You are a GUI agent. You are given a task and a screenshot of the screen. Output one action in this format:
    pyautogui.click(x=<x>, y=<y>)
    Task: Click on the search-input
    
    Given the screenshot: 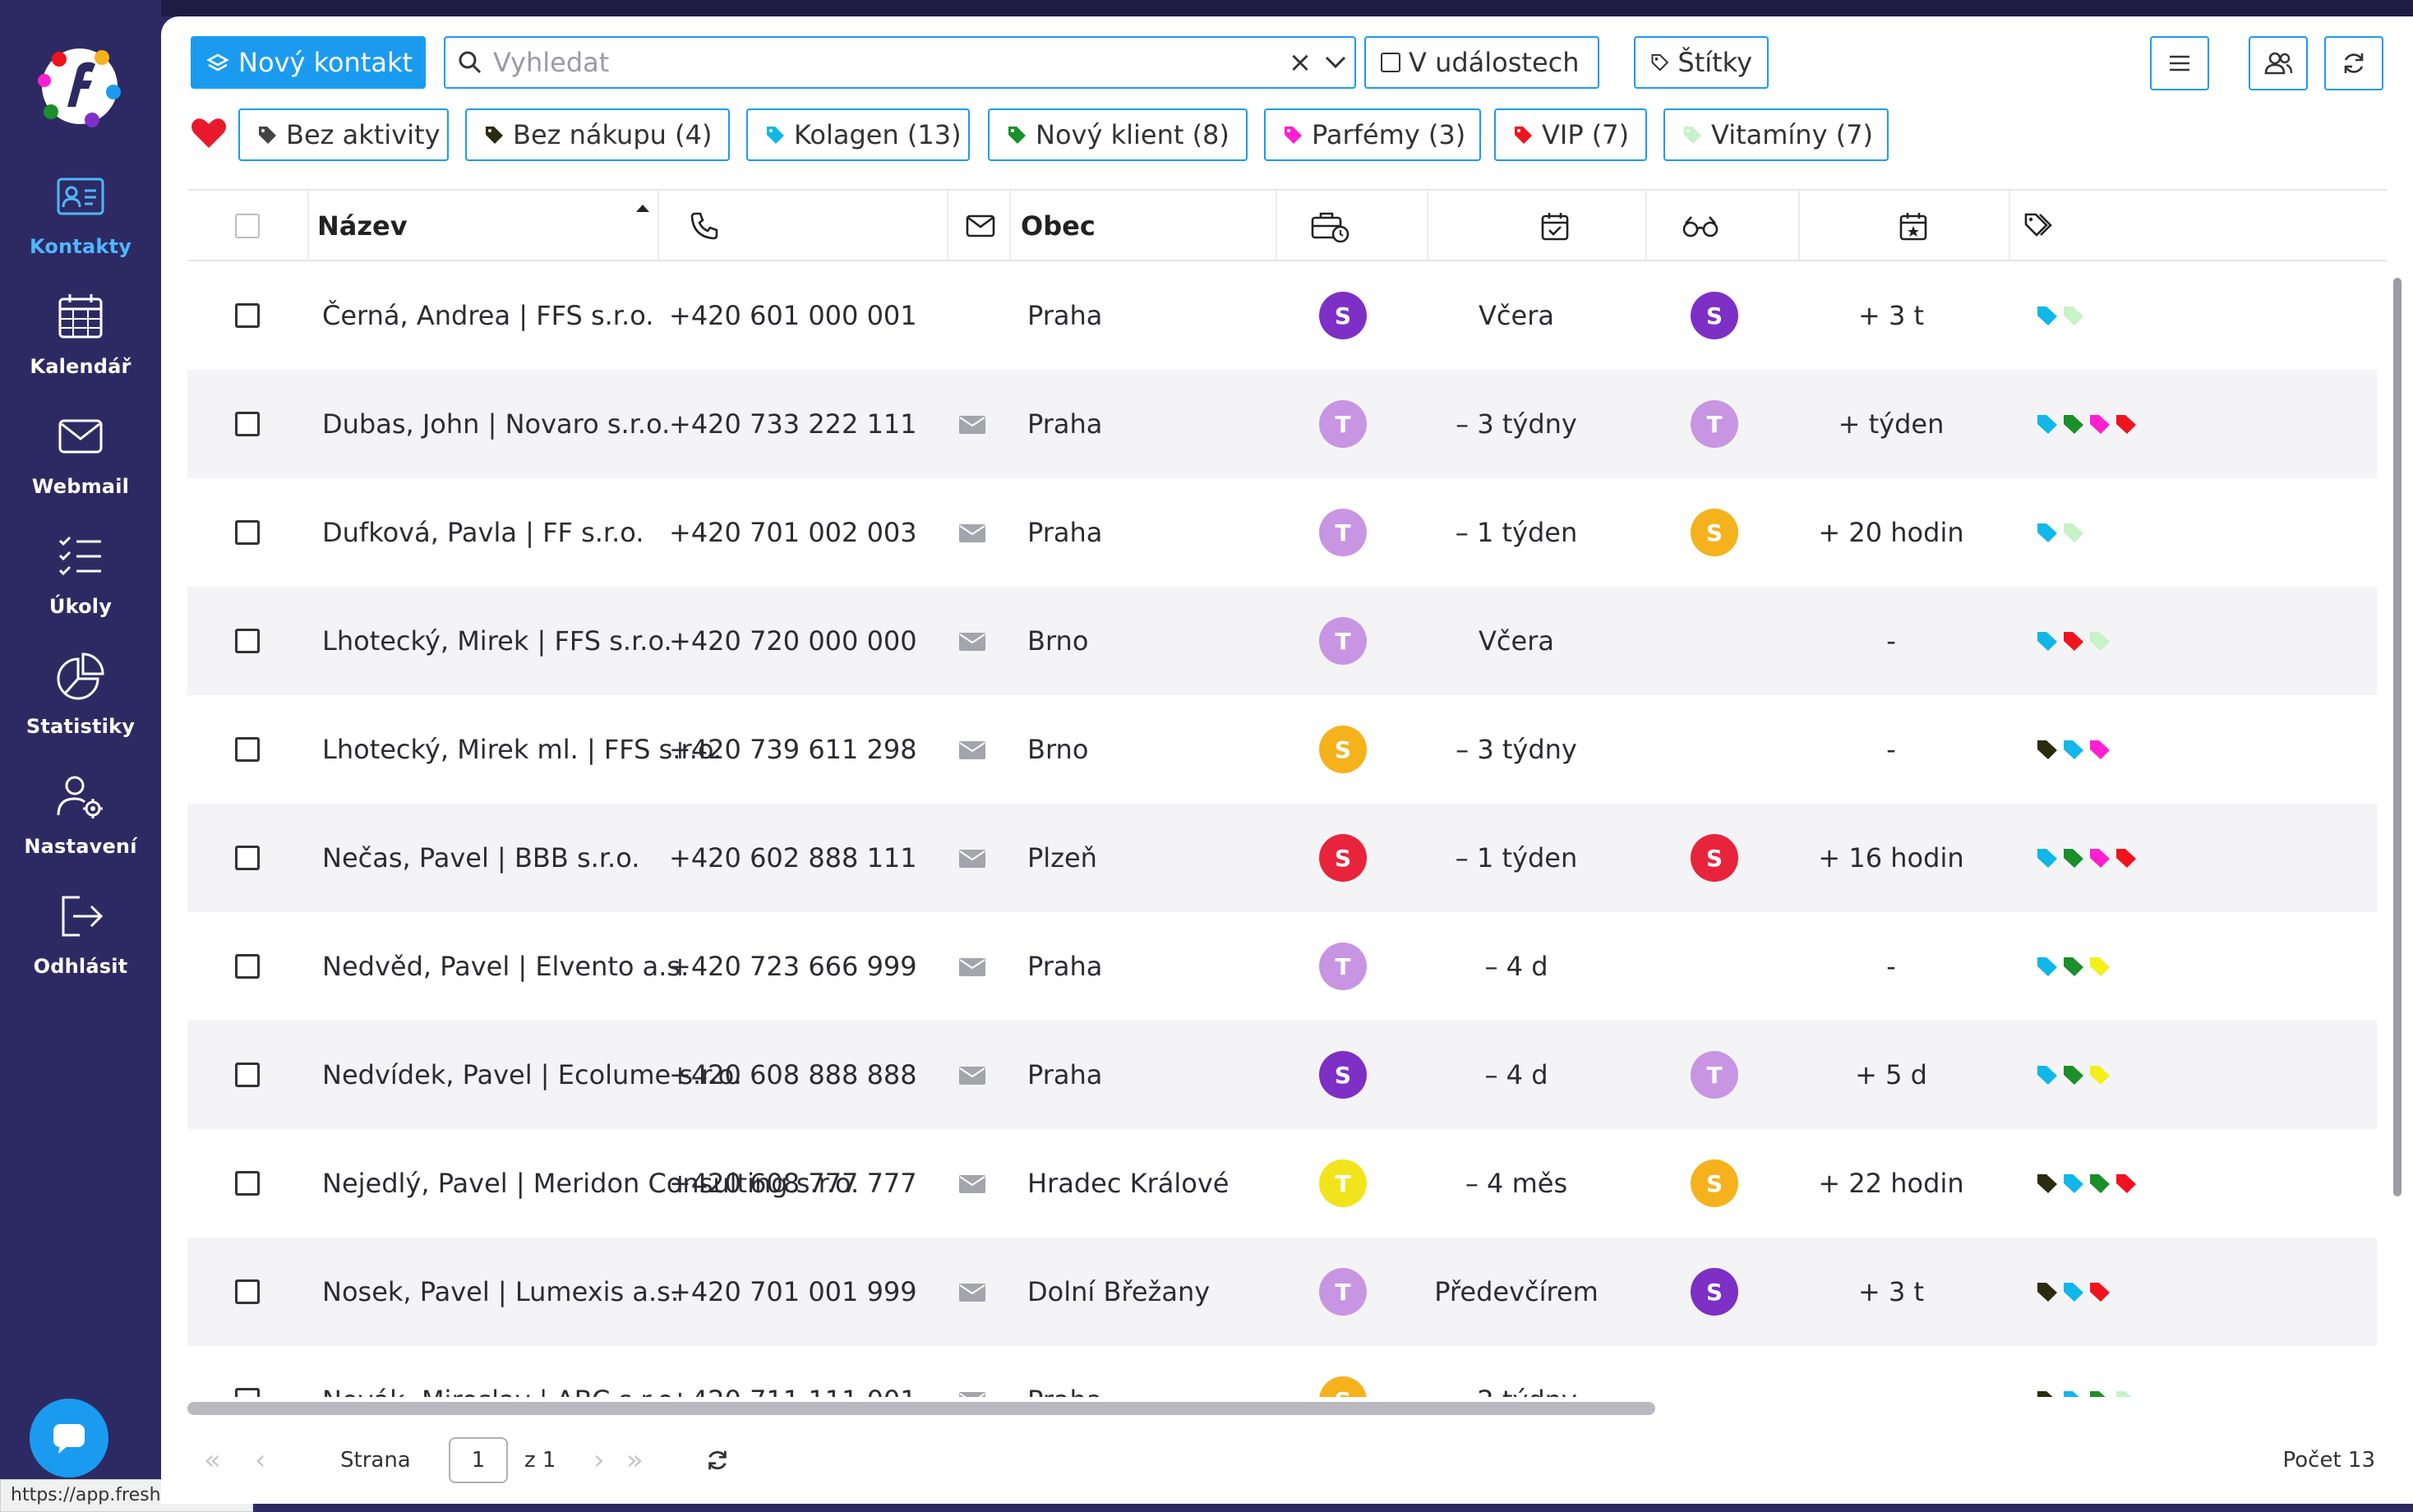 What is the action you would take?
    pyautogui.click(x=883, y=62)
    